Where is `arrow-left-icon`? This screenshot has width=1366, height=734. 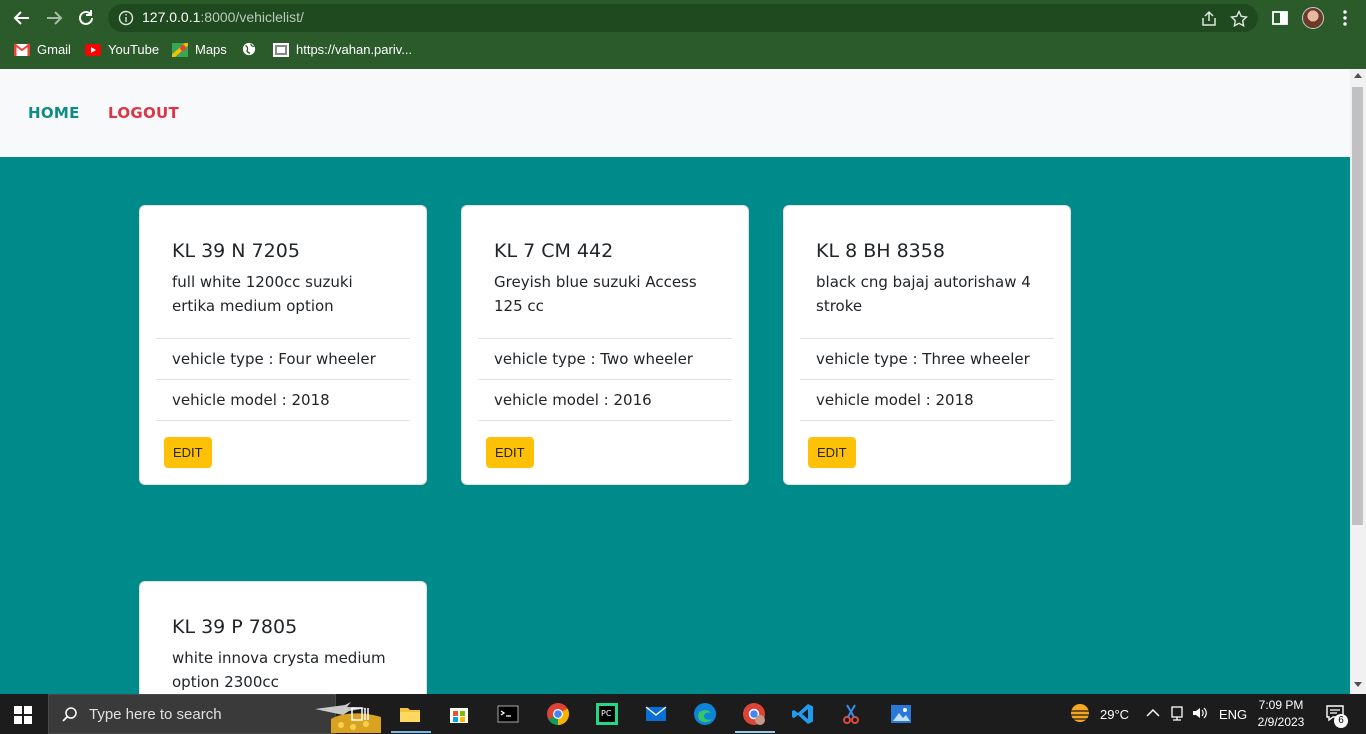
arrow-left-icon is located at coordinates (21, 18).